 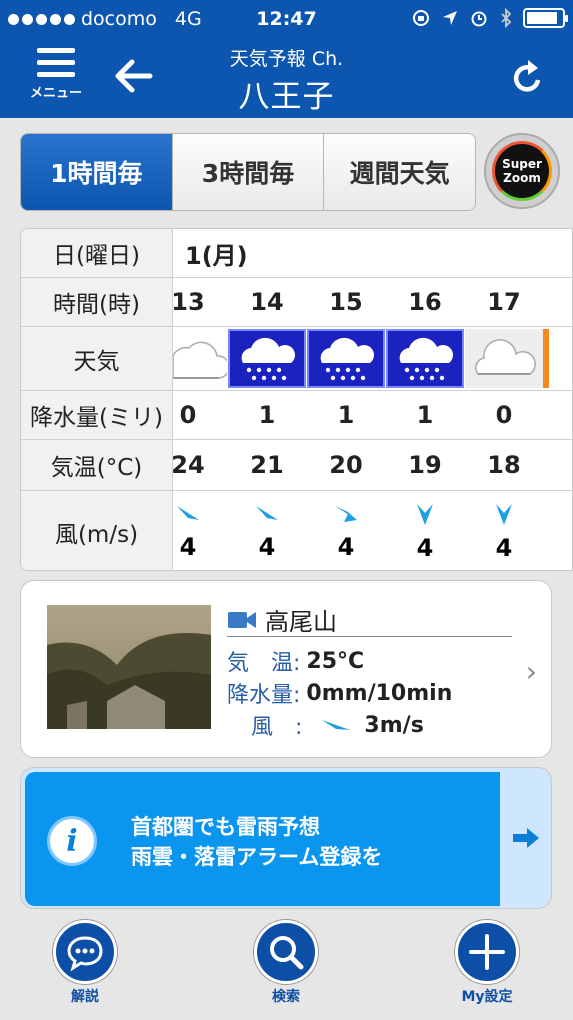 I want to click on super-zoom-line1: Super, so click(x=522, y=164).